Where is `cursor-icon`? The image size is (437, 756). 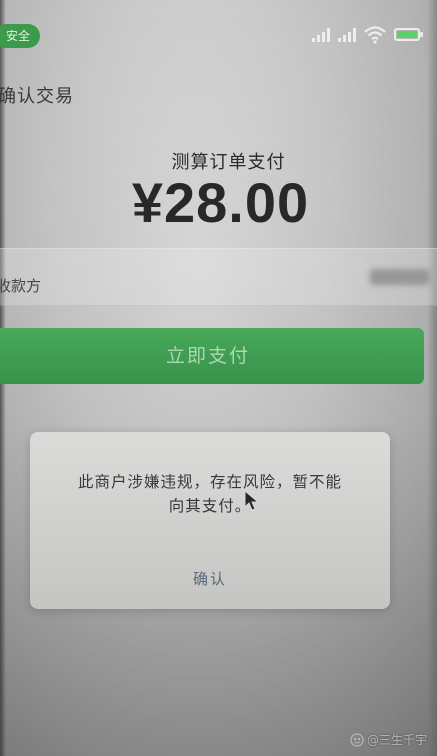 cursor-icon is located at coordinates (252, 500).